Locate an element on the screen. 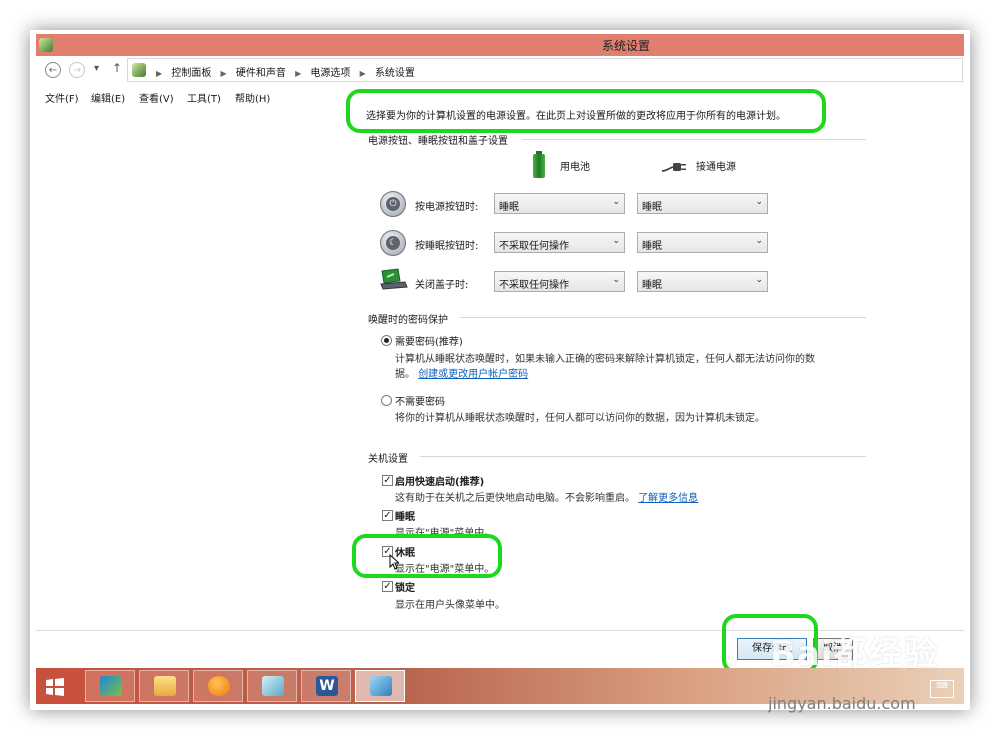 Image resolution: width=1000 pixels, height=739 pixels. close-lid-label: 关闭盖子时: is located at coordinates (442, 285).